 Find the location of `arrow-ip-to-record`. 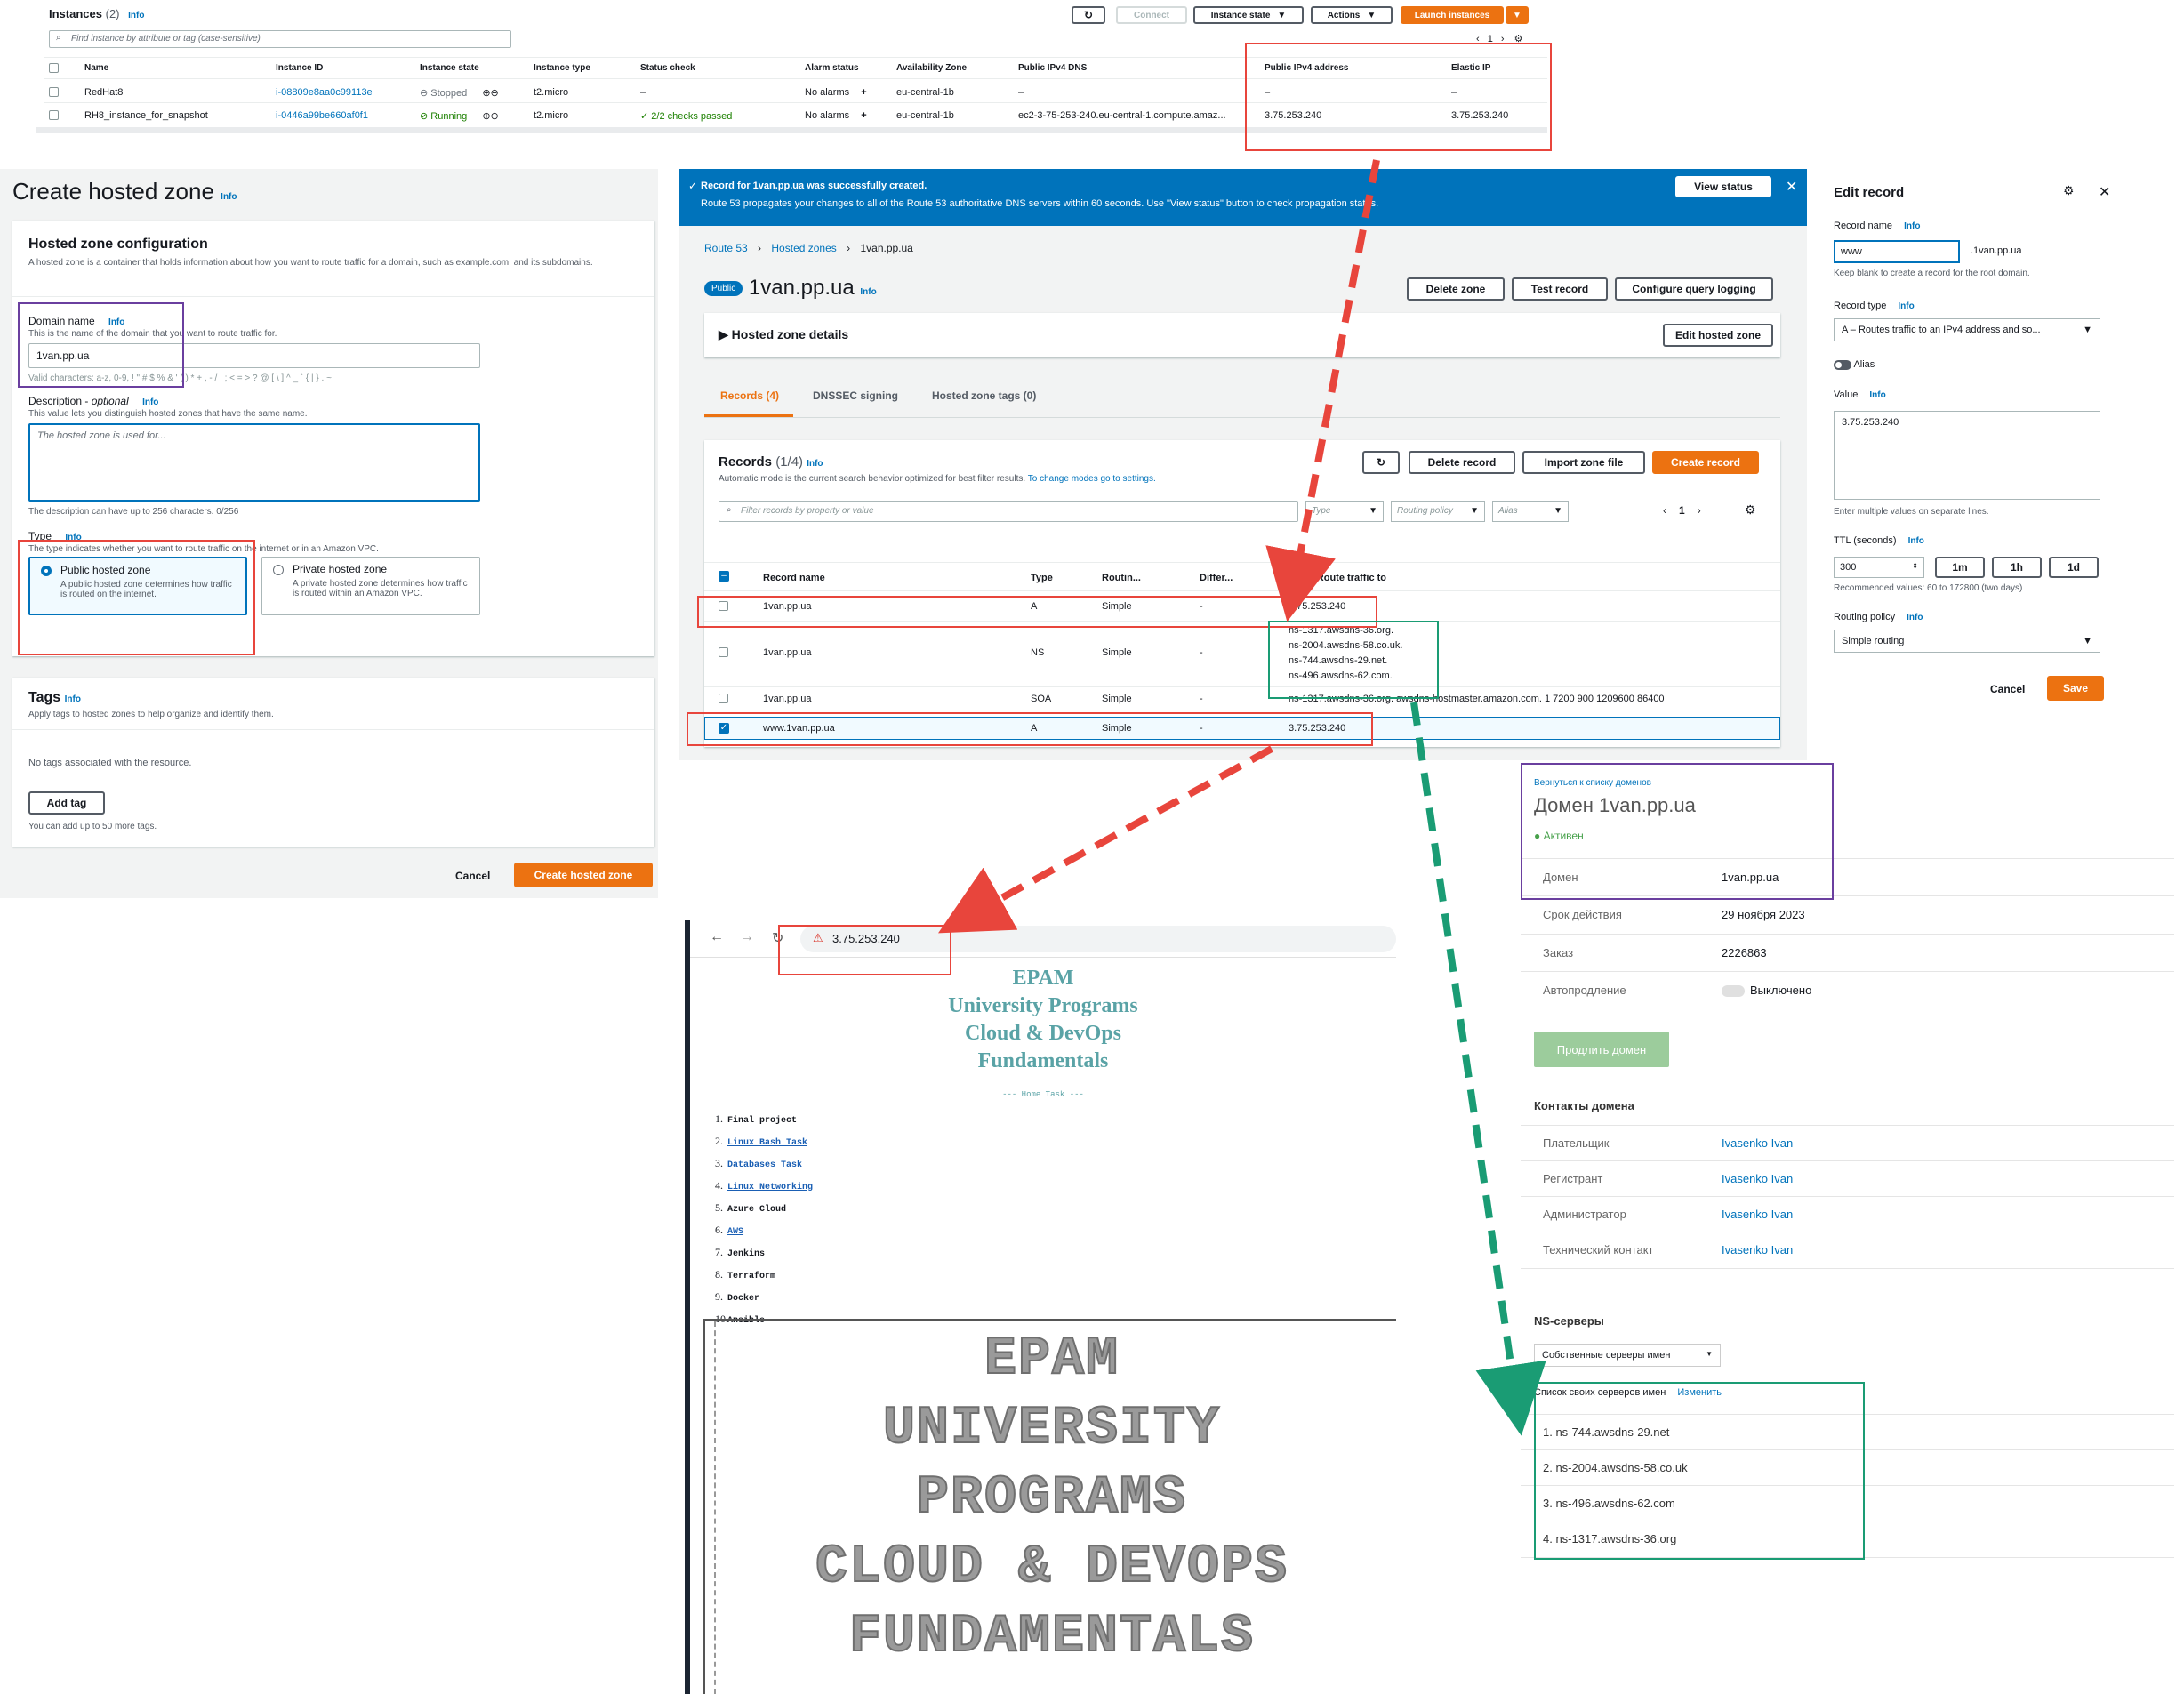

arrow-ip-to-record is located at coordinates (1322, 390).